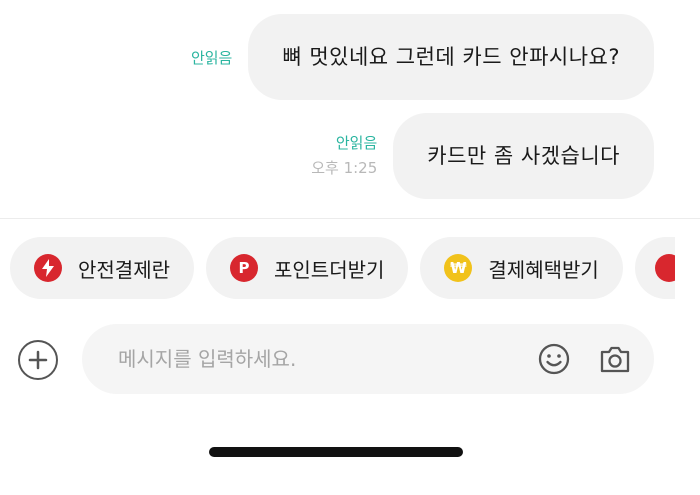  I want to click on quick-action-more-points: P 포인트더받기, so click(307, 268).